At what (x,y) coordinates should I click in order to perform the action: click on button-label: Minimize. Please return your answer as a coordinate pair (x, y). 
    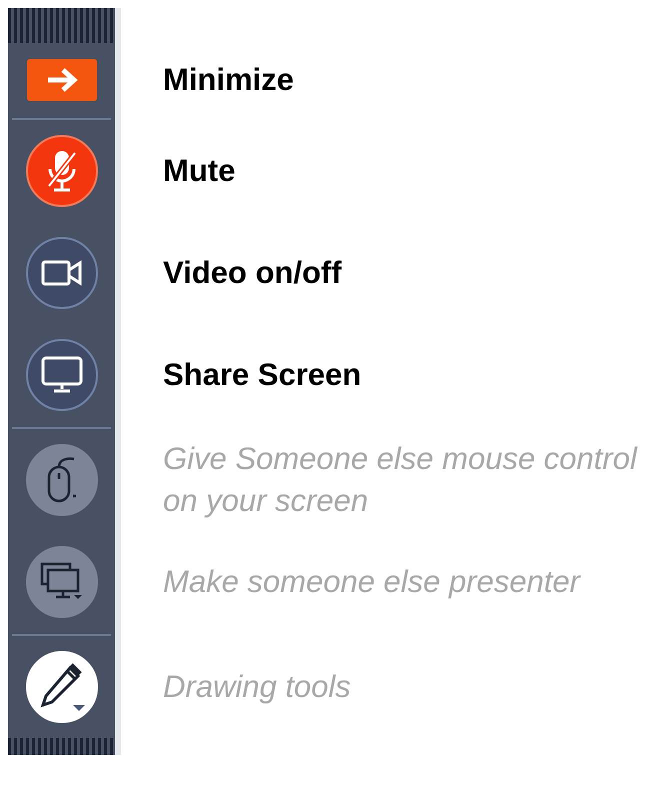
    Looking at the image, I should click on (229, 80).